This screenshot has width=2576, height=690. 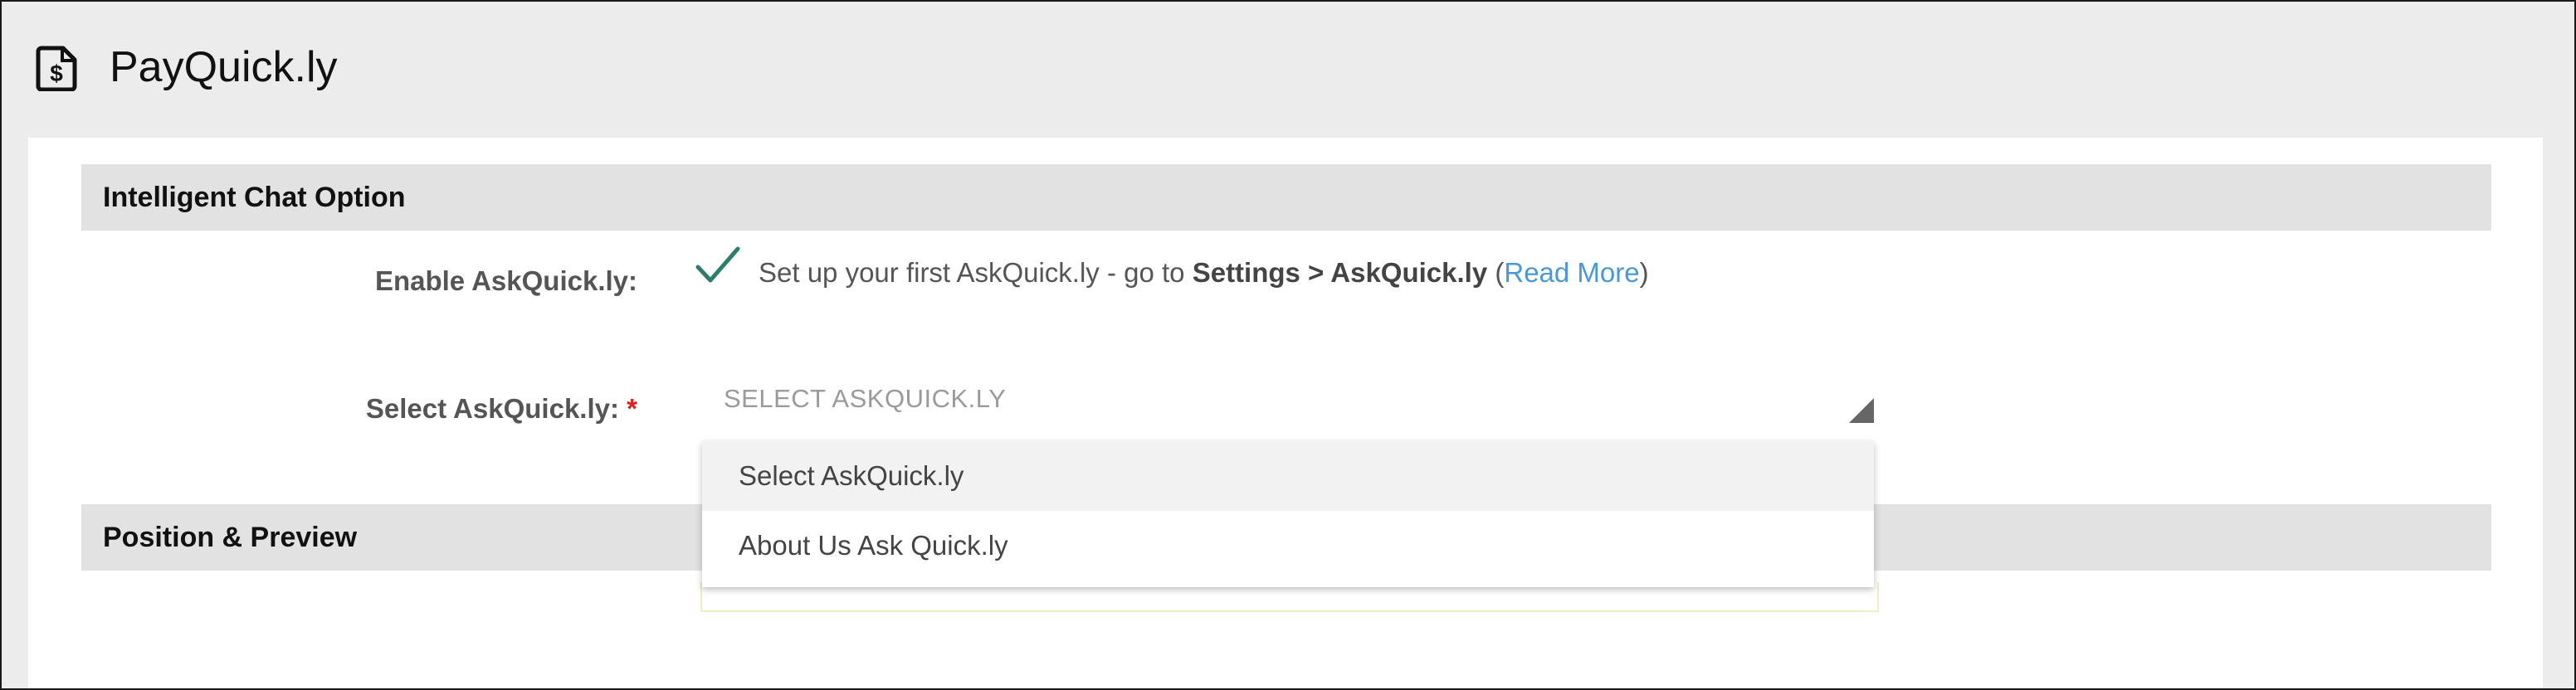 What do you see at coordinates (1286, 198) in the screenshot?
I see `section-header-chat: Intelligent Chat Option` at bounding box center [1286, 198].